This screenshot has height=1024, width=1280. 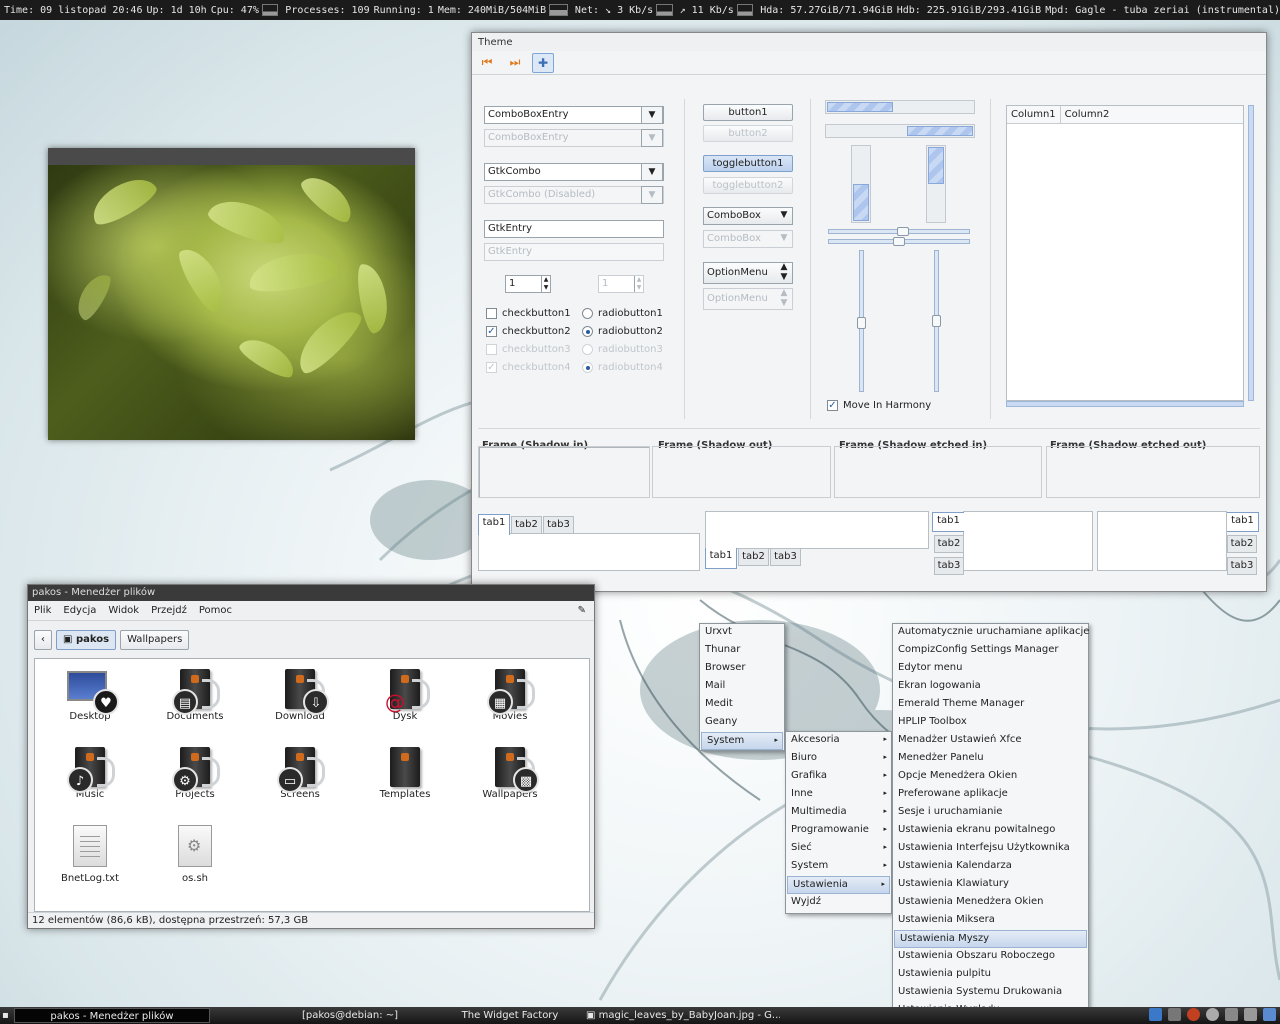 What do you see at coordinates (169, 610) in the screenshot?
I see `menu-przejdz: Przejdź` at bounding box center [169, 610].